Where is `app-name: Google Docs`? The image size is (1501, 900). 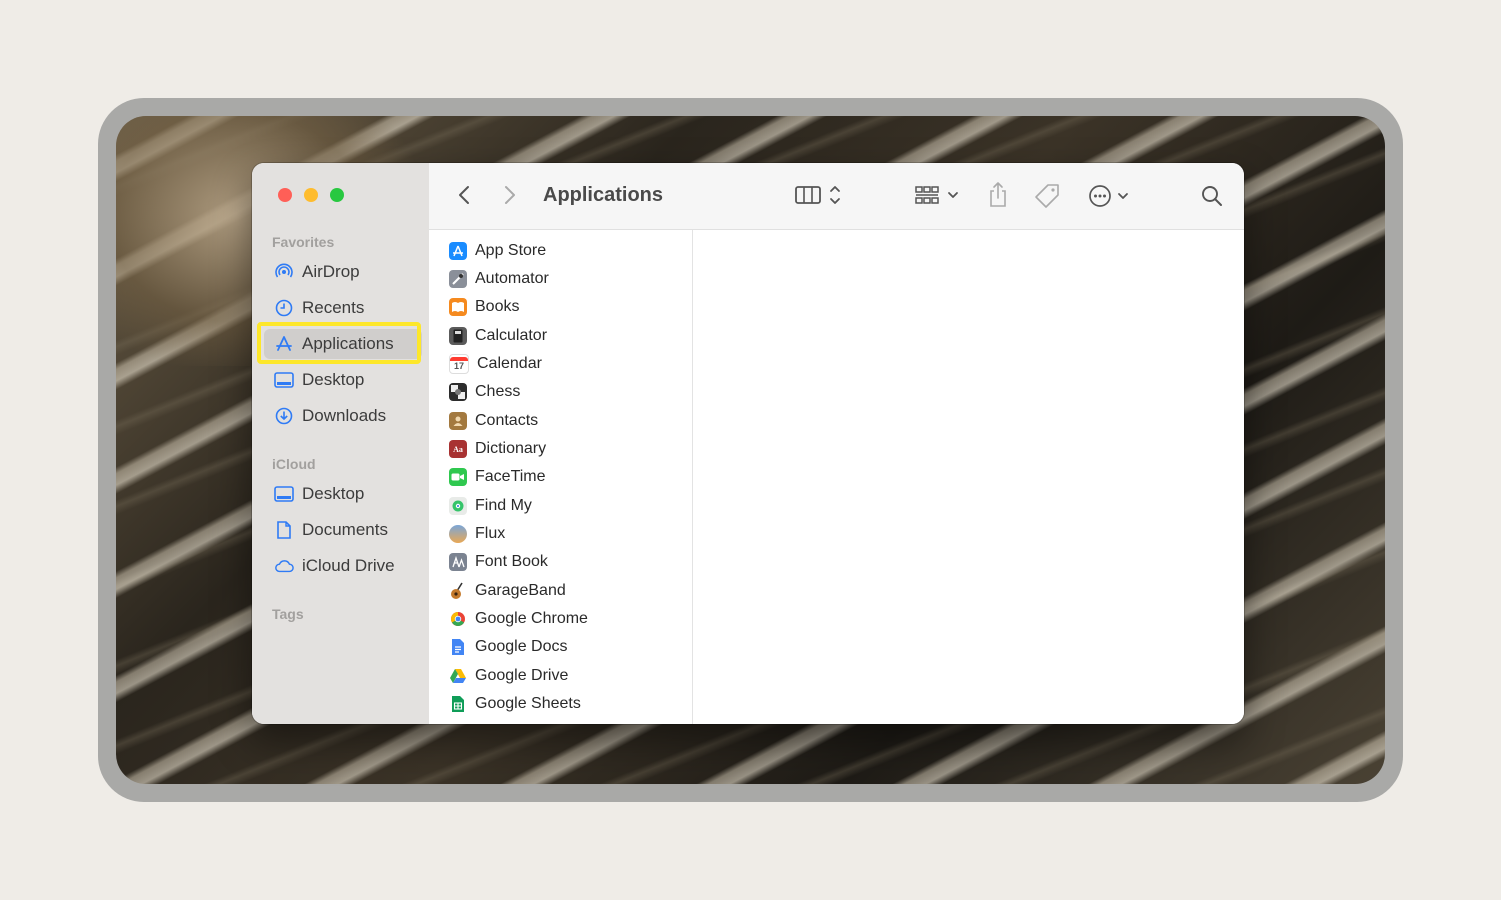
app-name: Google Docs is located at coordinates (521, 646).